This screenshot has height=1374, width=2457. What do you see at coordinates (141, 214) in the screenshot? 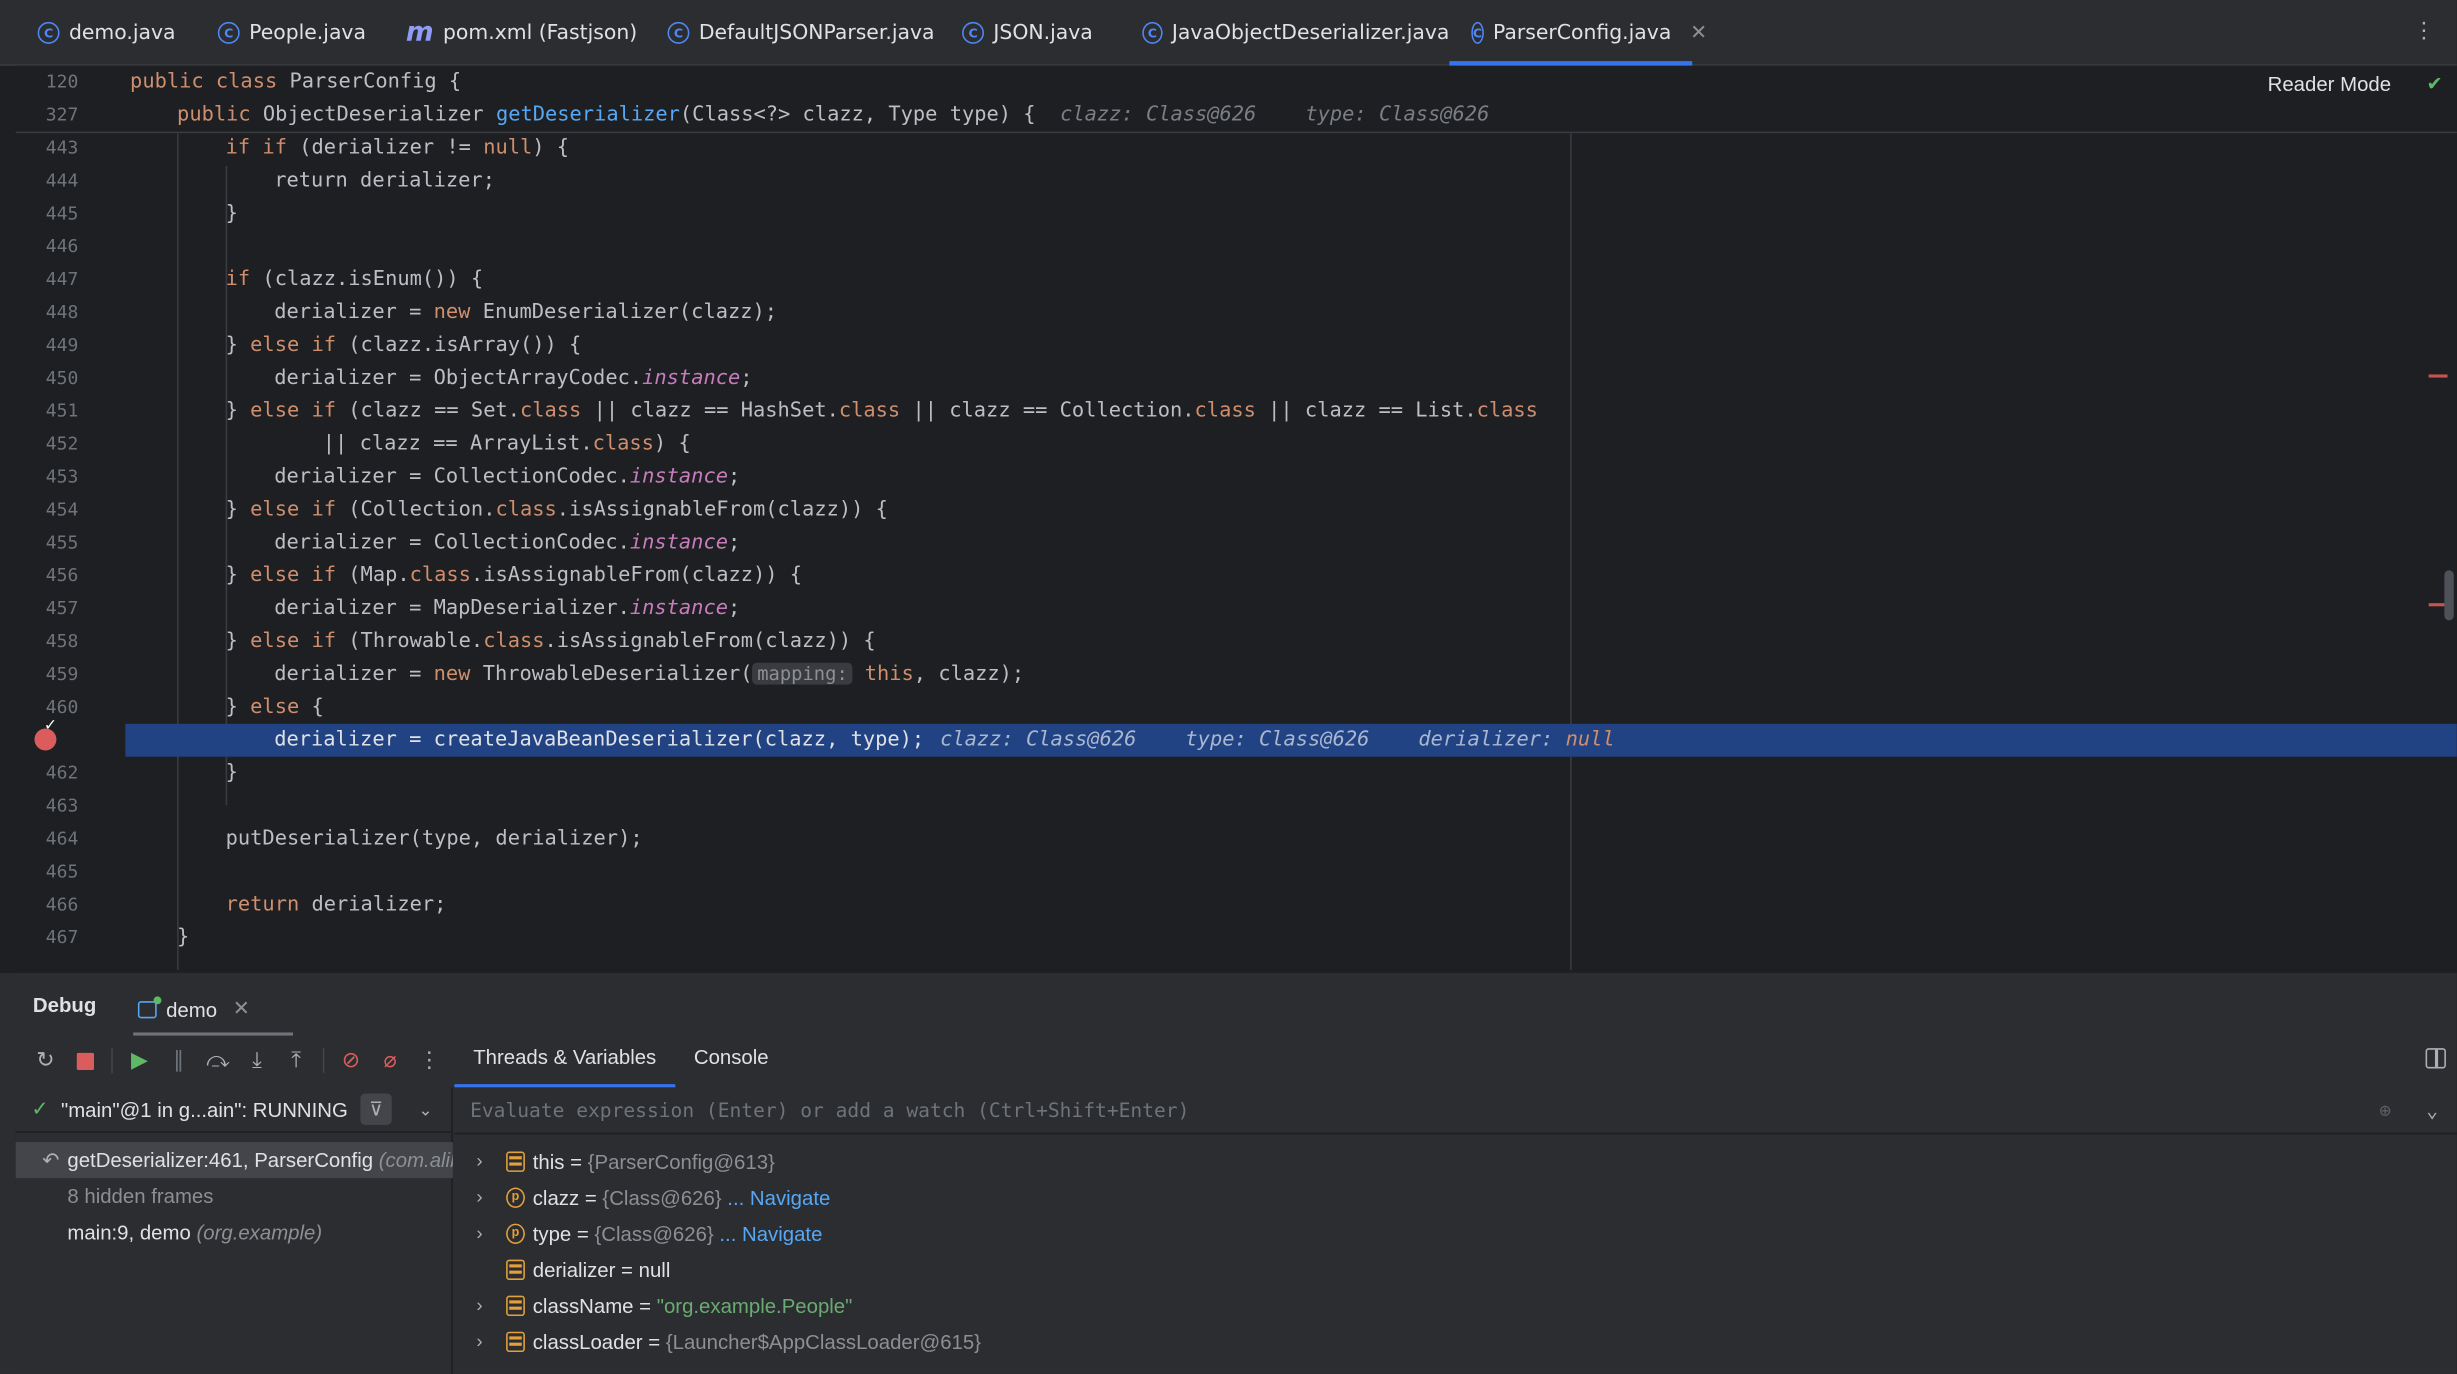
I see `code-line: 445}` at bounding box center [141, 214].